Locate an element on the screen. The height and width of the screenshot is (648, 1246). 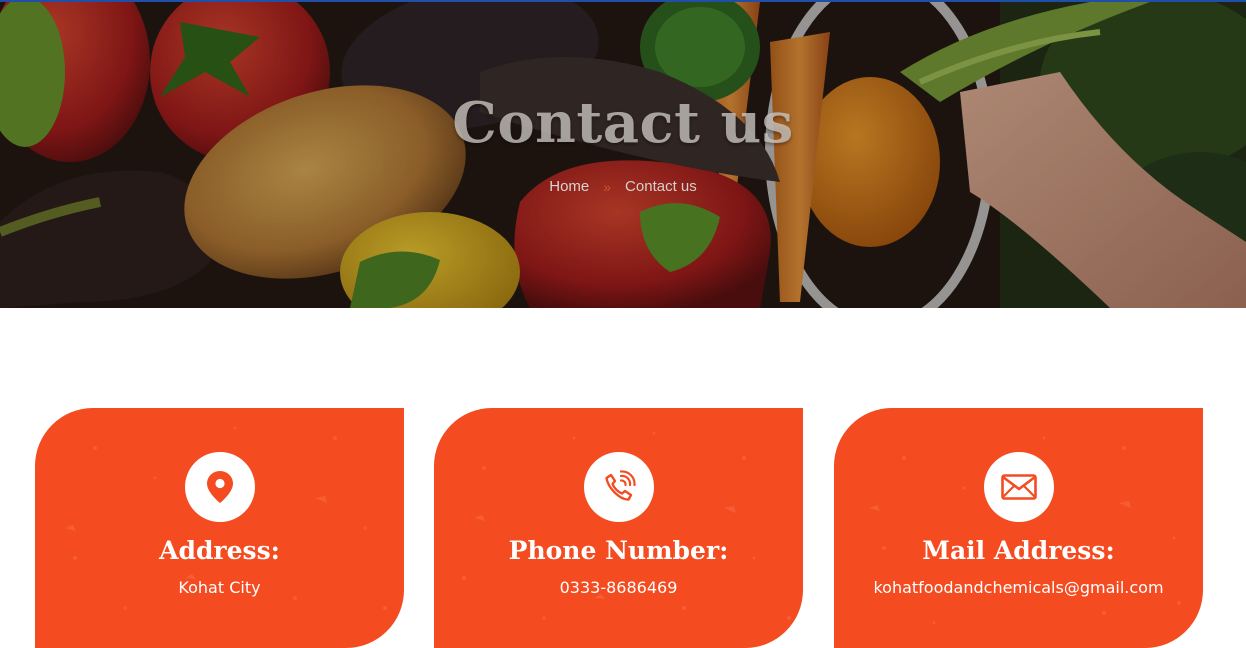
address-title: Address: is located at coordinates (219, 550).